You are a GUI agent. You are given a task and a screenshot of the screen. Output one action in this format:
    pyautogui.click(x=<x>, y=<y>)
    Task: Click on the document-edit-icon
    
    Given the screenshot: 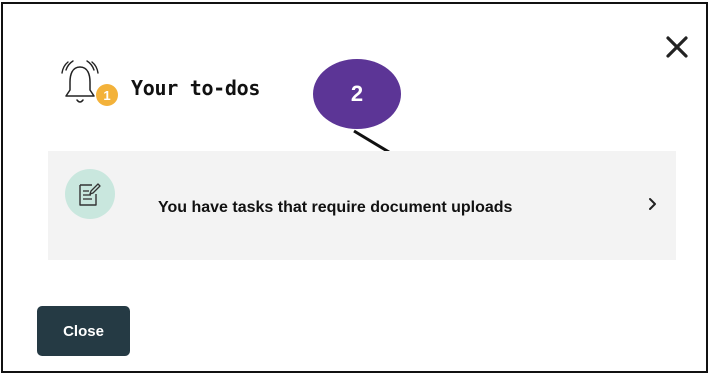 What is the action you would take?
    pyautogui.click(x=90, y=194)
    